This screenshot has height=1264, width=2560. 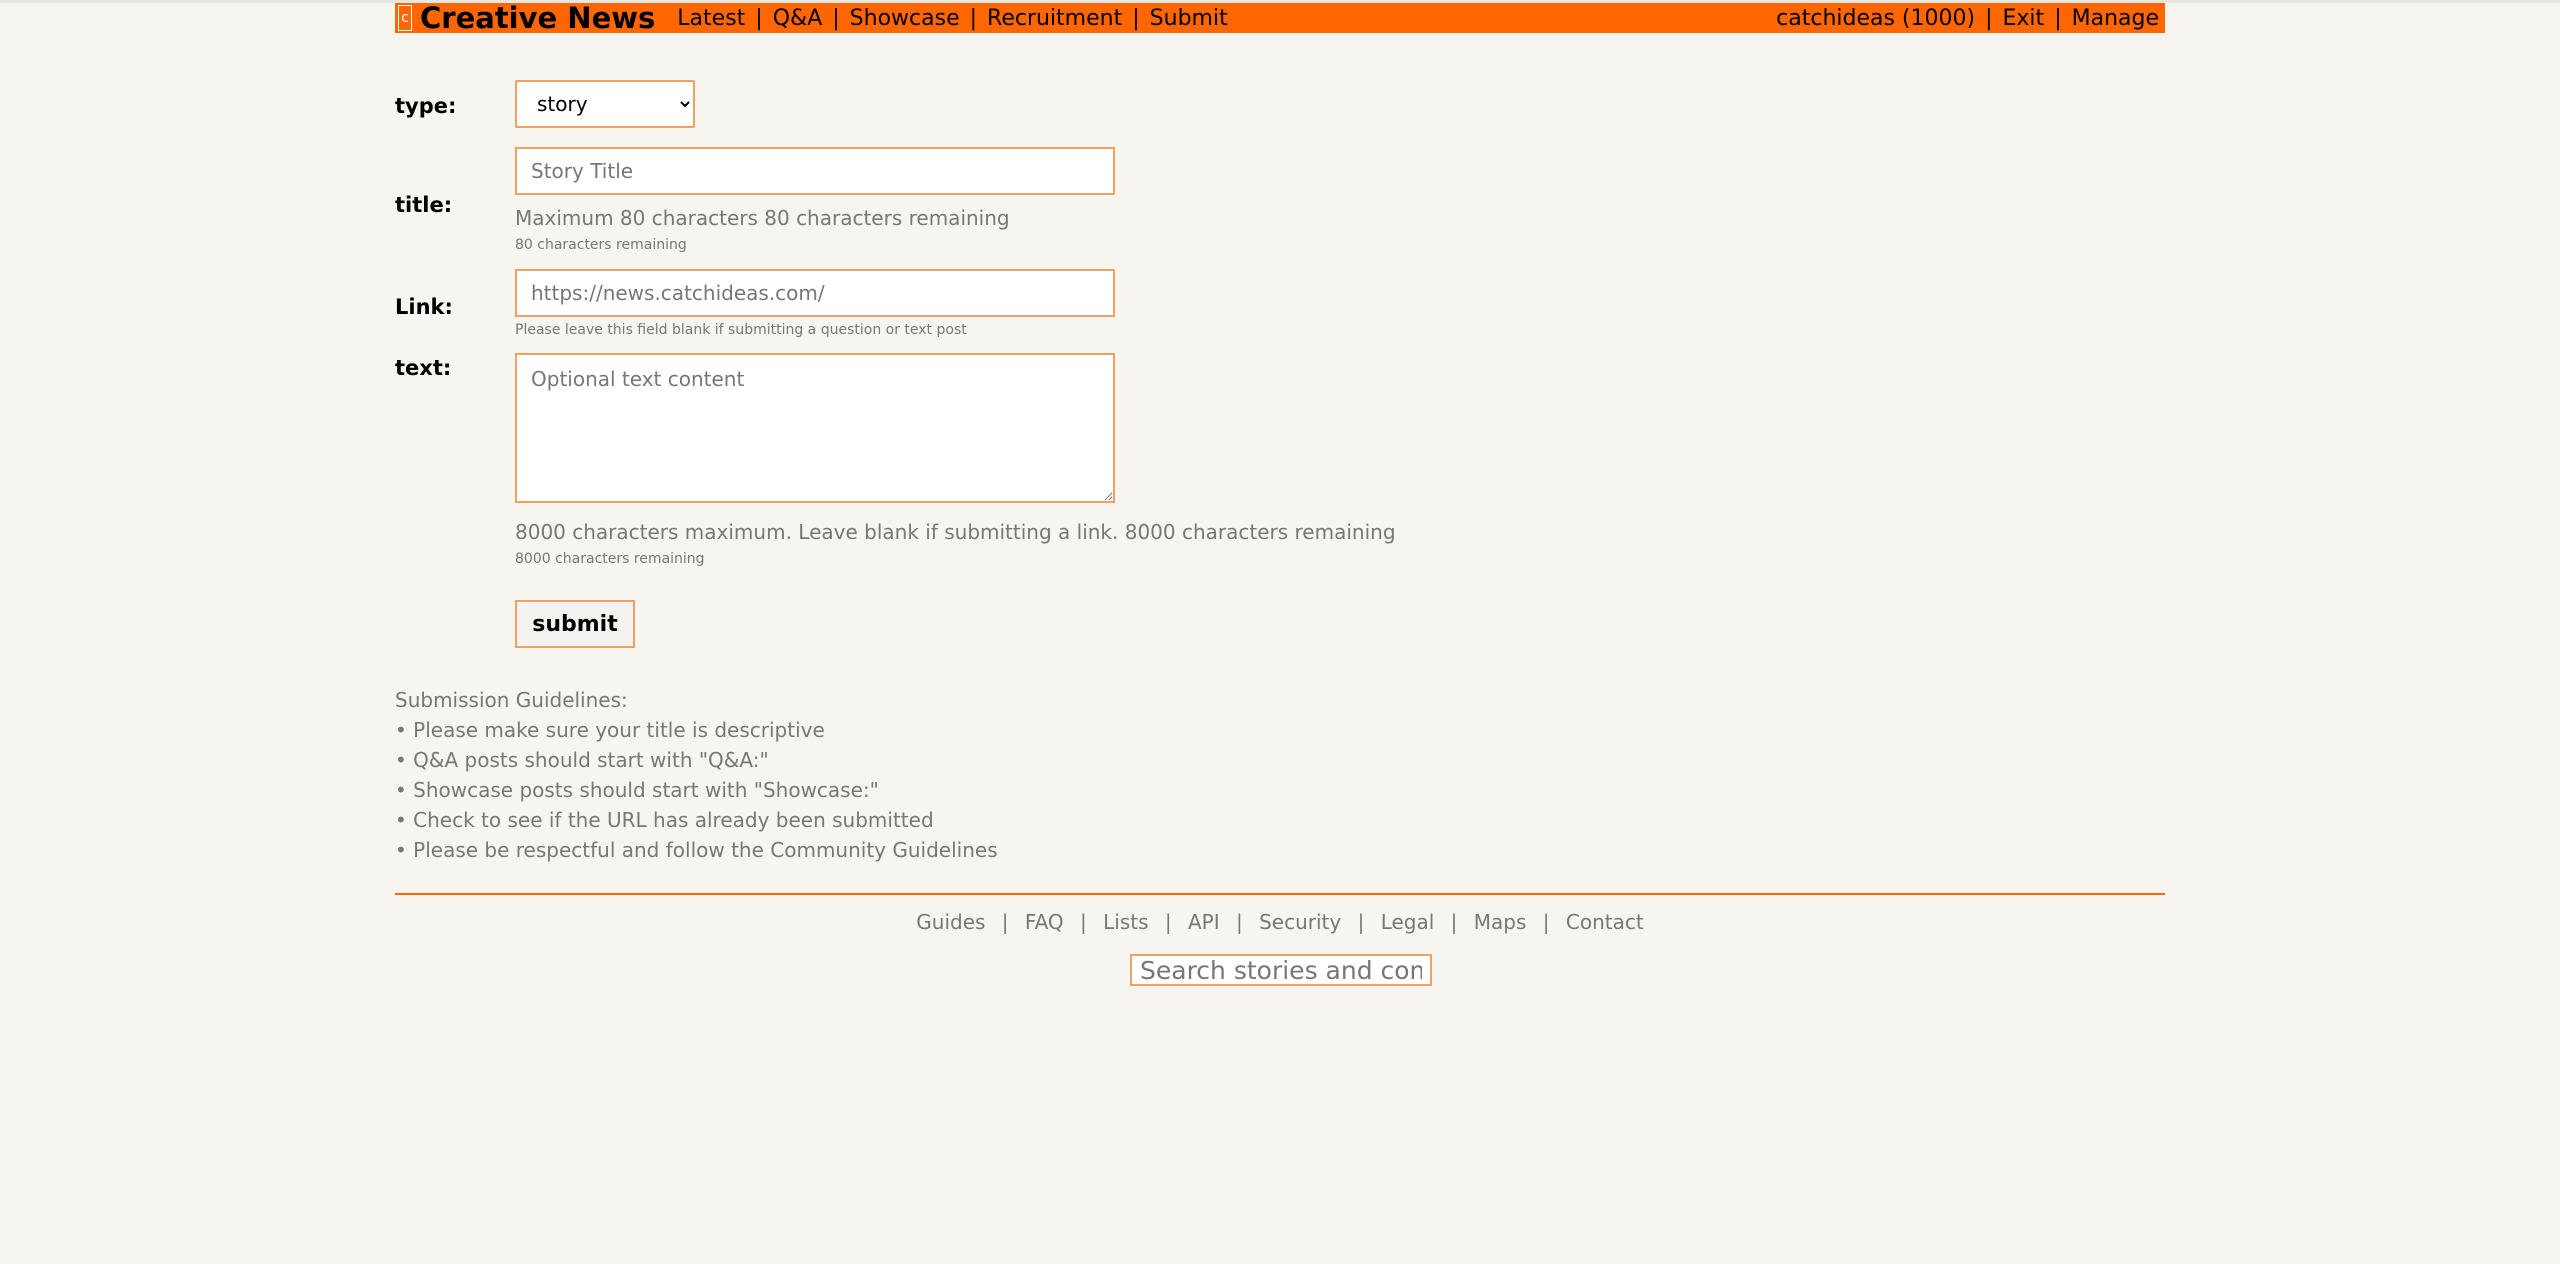 What do you see at coordinates (1500, 922) in the screenshot?
I see `footer-maps: Maps` at bounding box center [1500, 922].